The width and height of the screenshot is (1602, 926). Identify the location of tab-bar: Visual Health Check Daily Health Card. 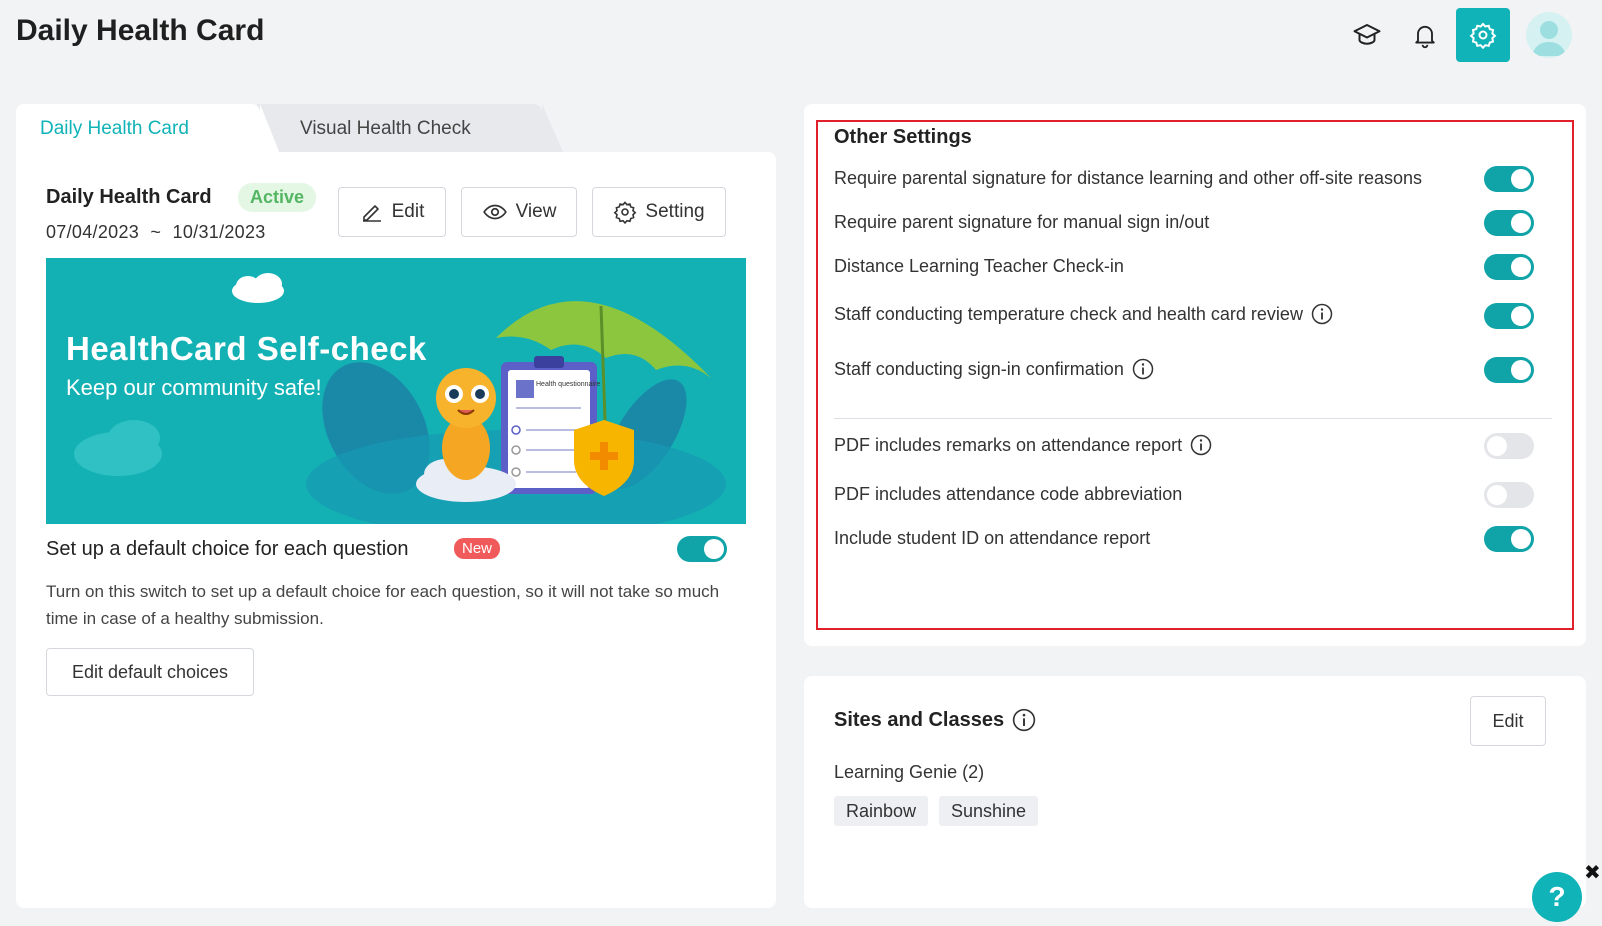
(396, 129).